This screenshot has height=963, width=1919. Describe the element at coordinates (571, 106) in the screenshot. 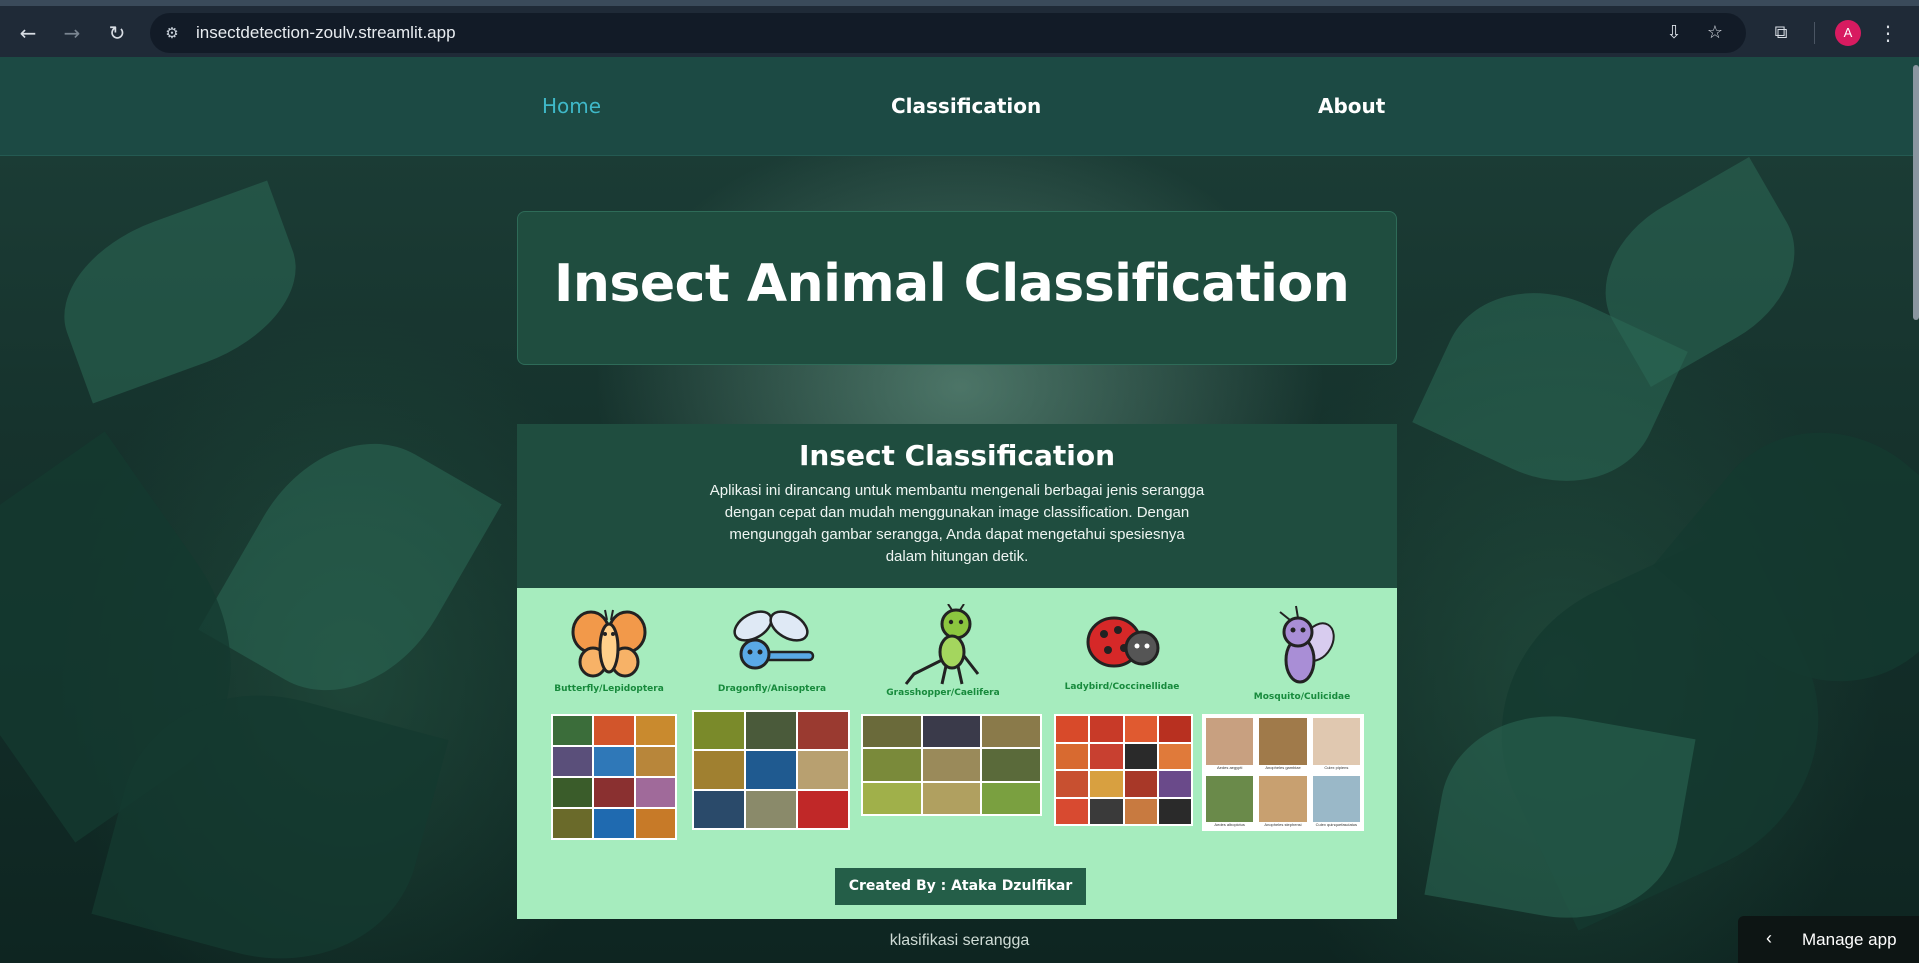

I see `nav-home: Home` at that location.